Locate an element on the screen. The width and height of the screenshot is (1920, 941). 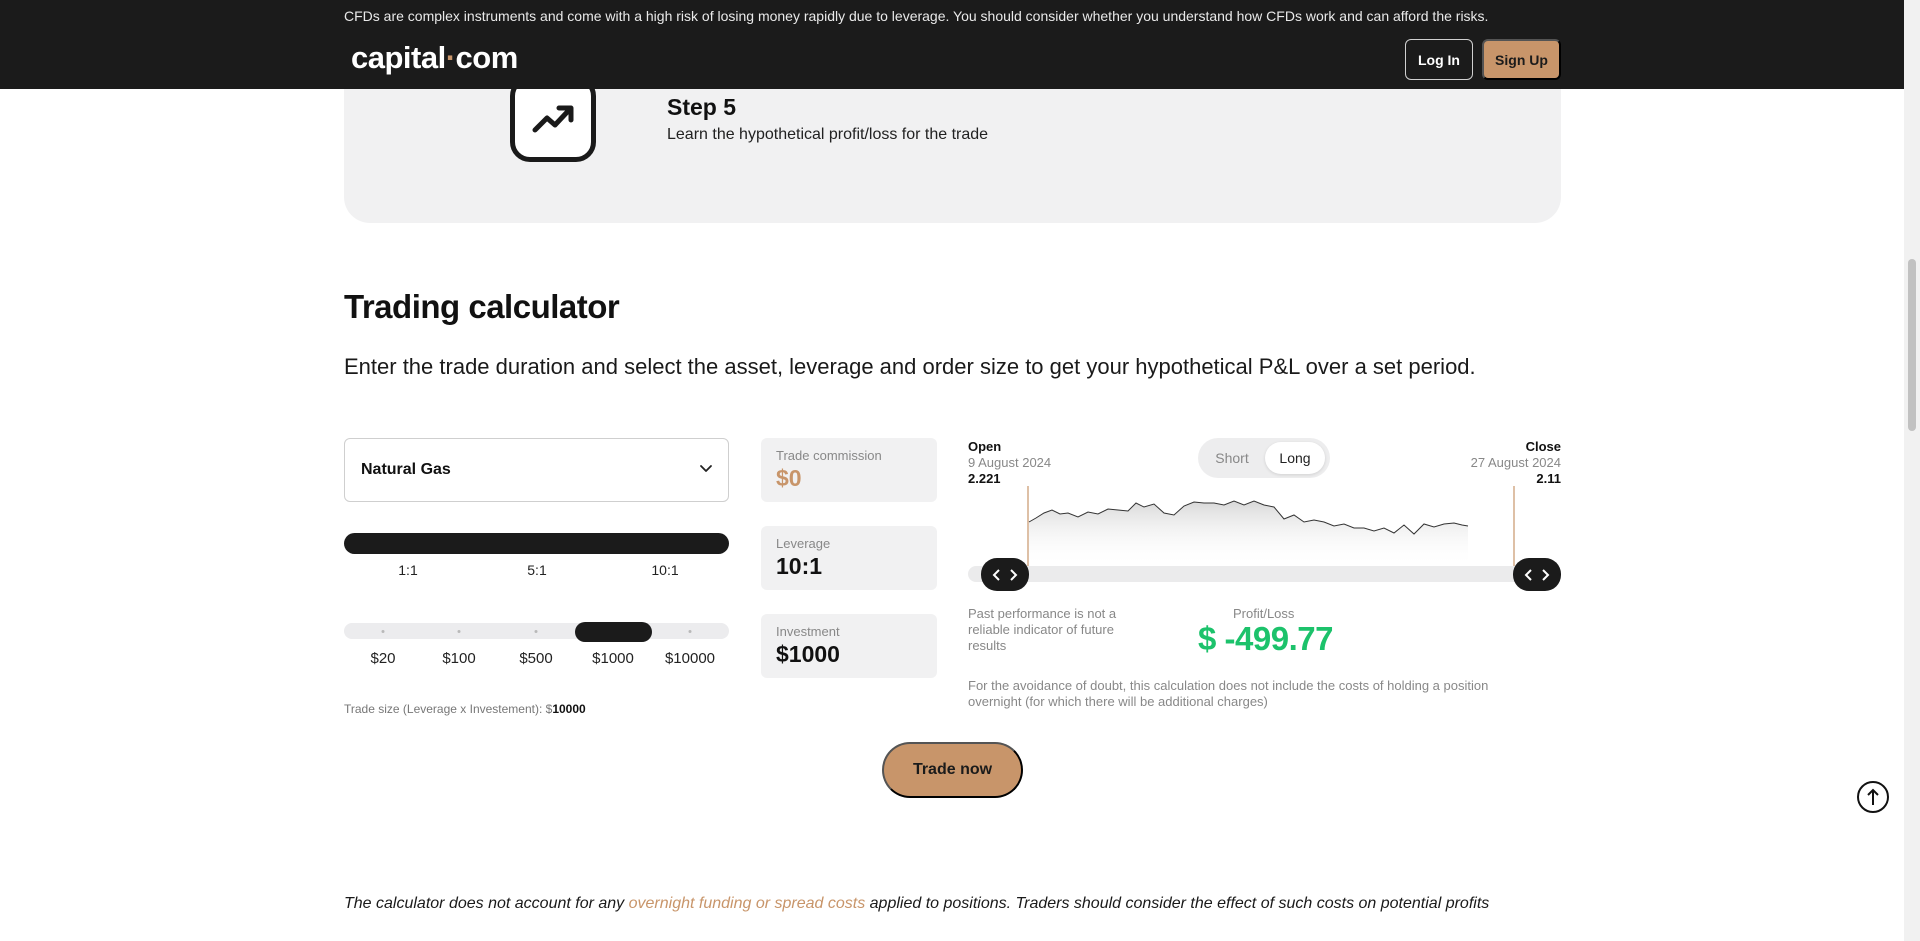
commission-label: Trade commission is located at coordinates (829, 455).